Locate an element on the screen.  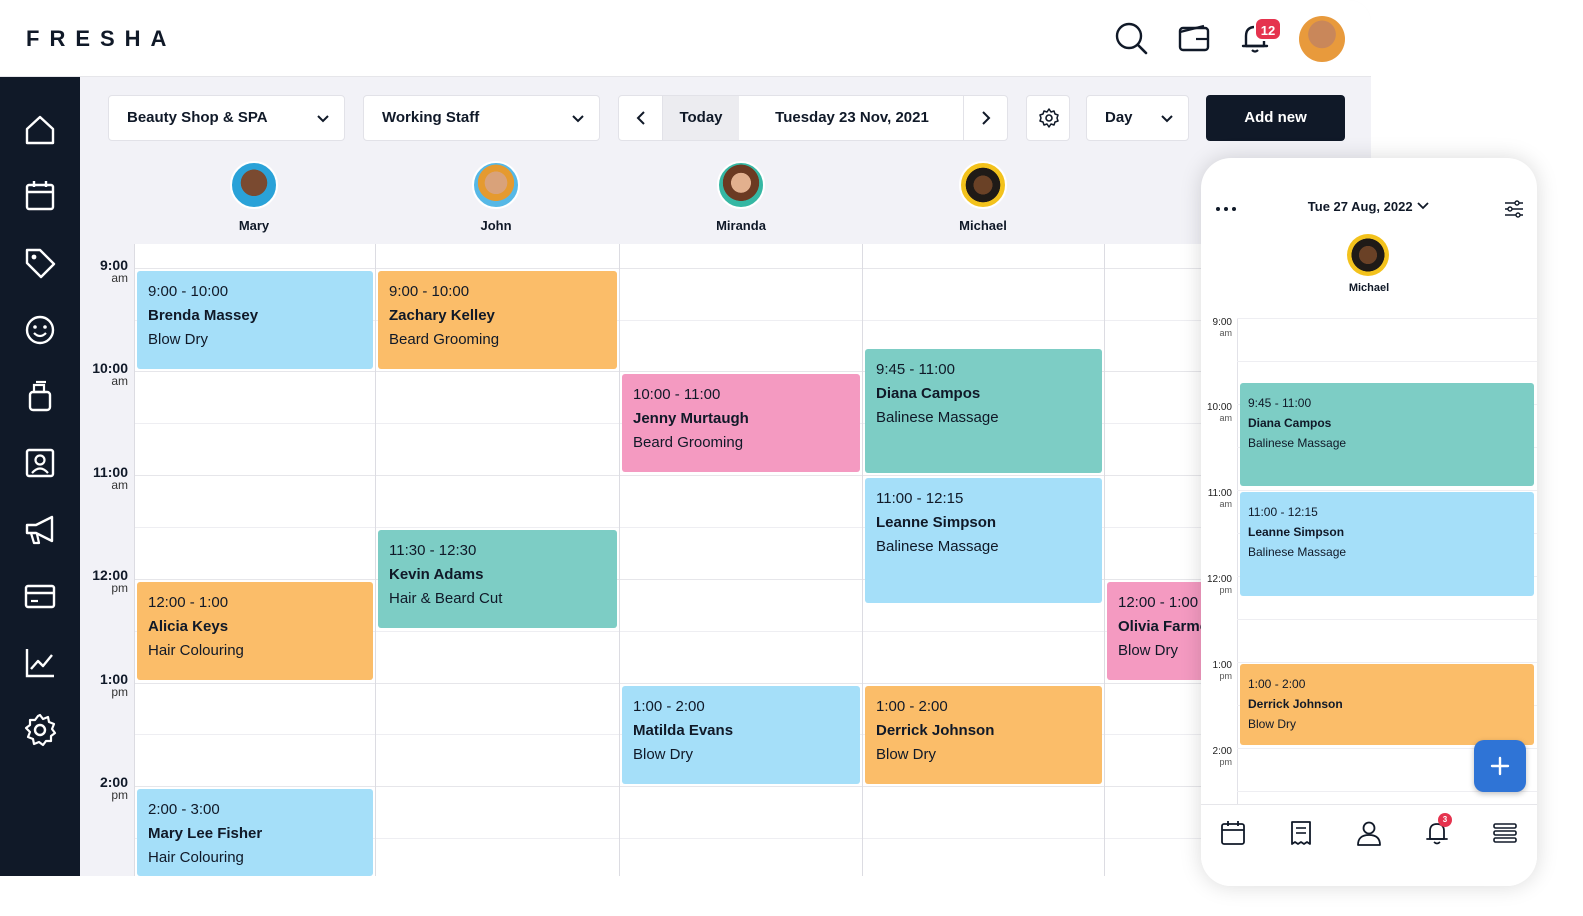
location-dropdown: Beauty Shop & SPA is located at coordinates (226, 118).